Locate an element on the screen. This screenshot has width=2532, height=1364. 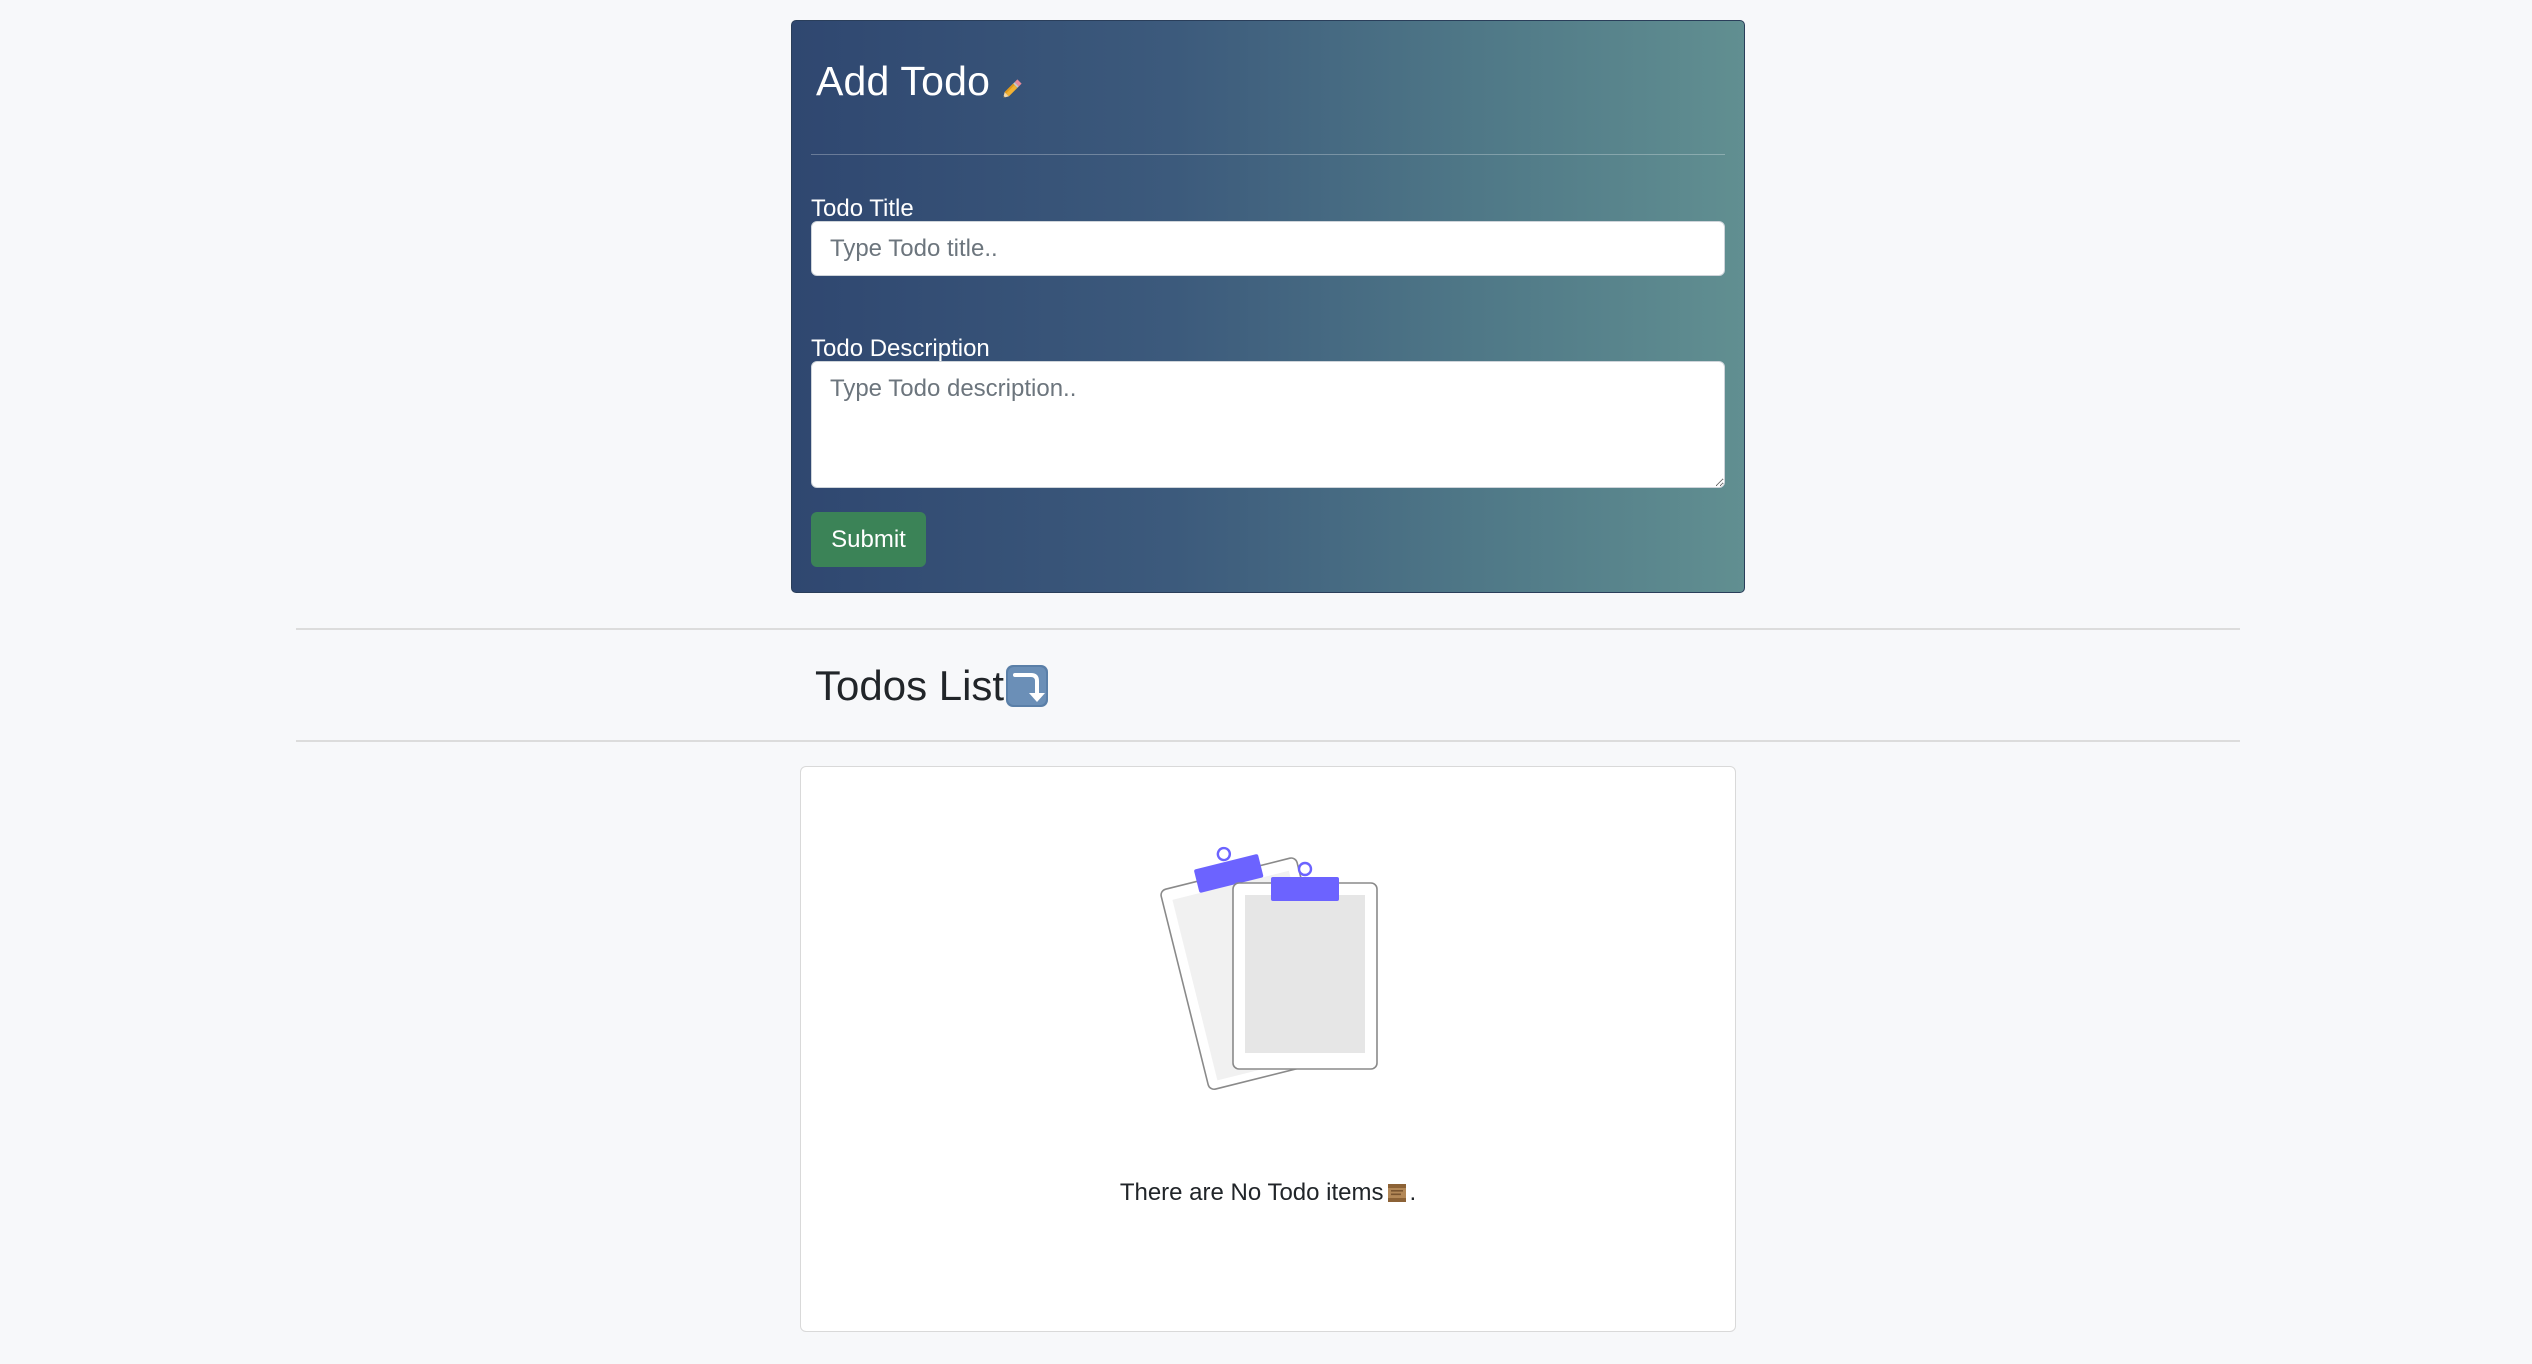
list-divider-bottom is located at coordinates (1268, 741).